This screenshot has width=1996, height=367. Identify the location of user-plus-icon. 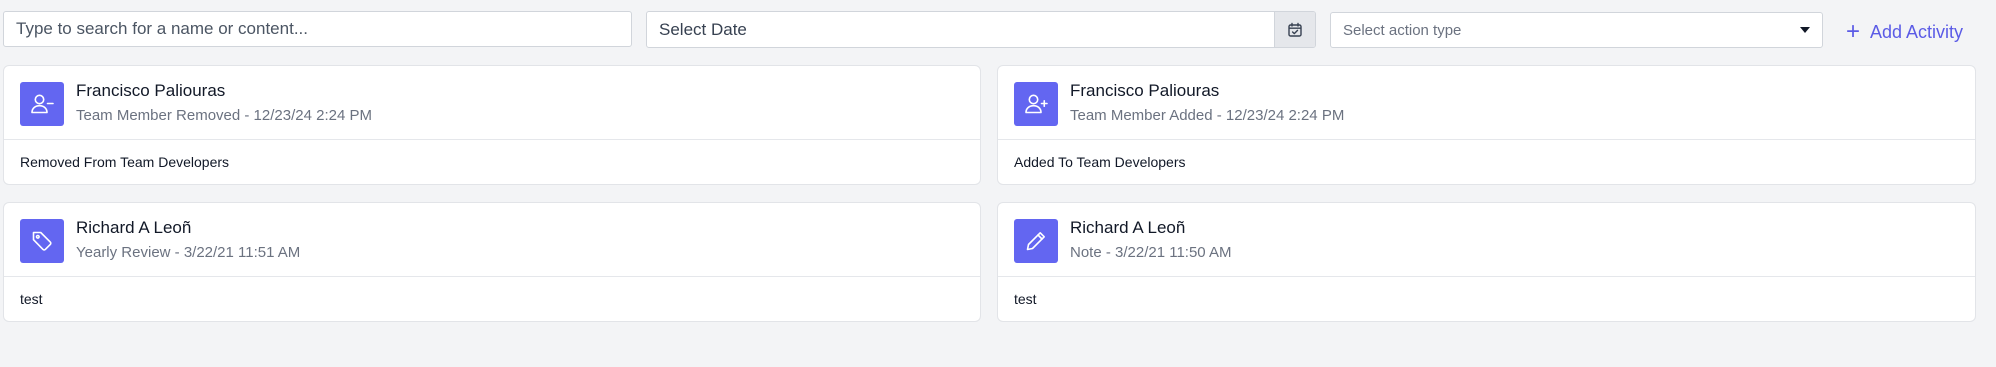
(1036, 104).